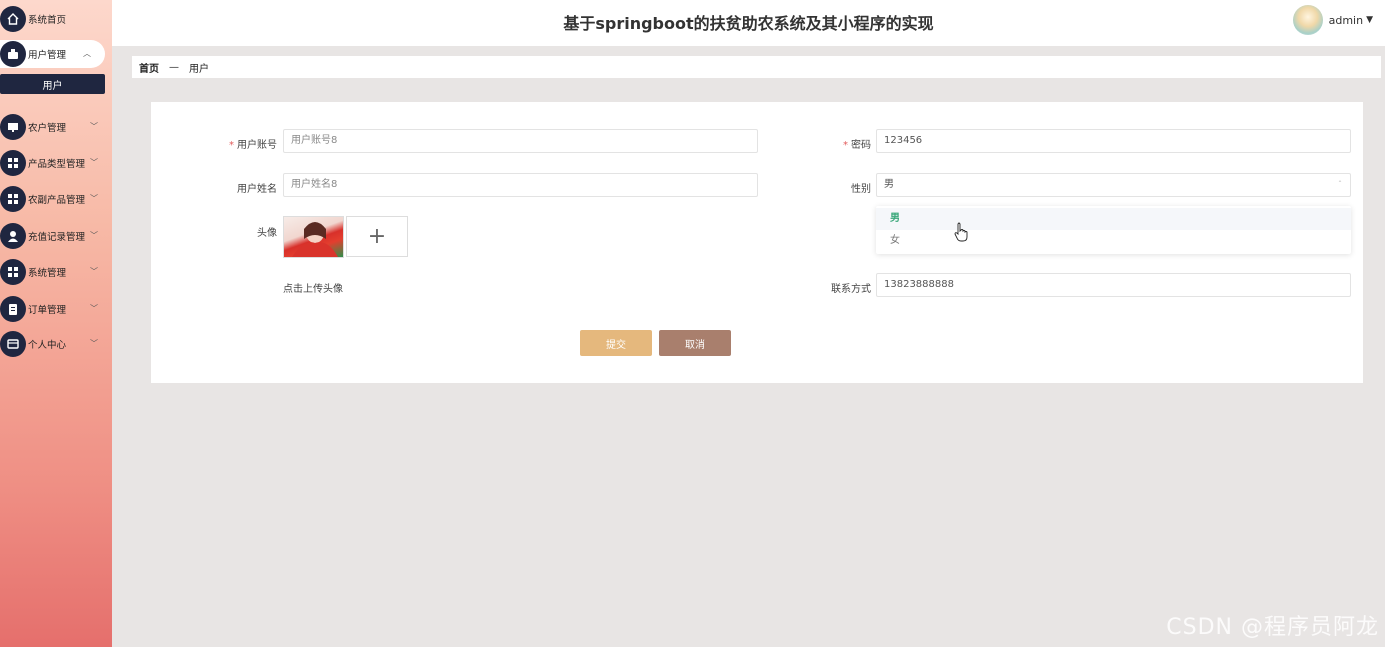  Describe the element at coordinates (1113, 219) in the screenshot. I see `gender-option-male: 男` at that location.